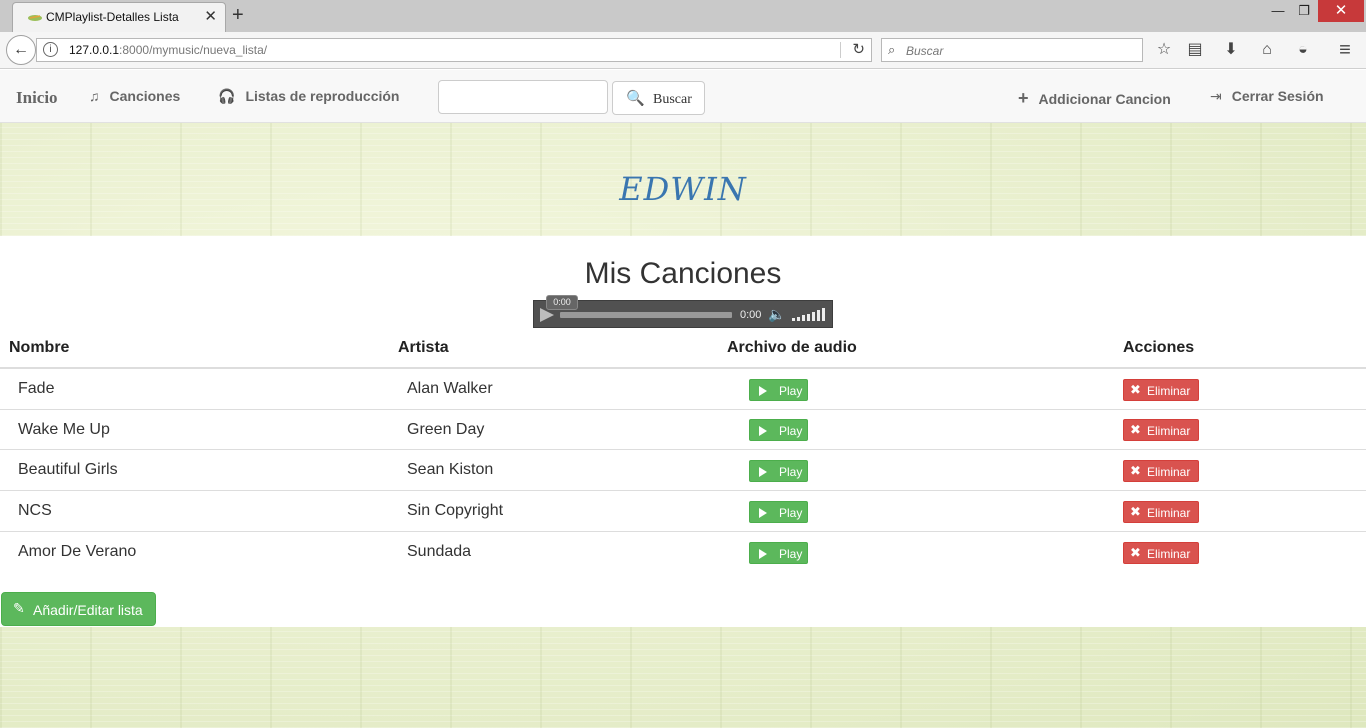  Describe the element at coordinates (1195, 51) in the screenshot. I see `library-icon: ▤` at that location.